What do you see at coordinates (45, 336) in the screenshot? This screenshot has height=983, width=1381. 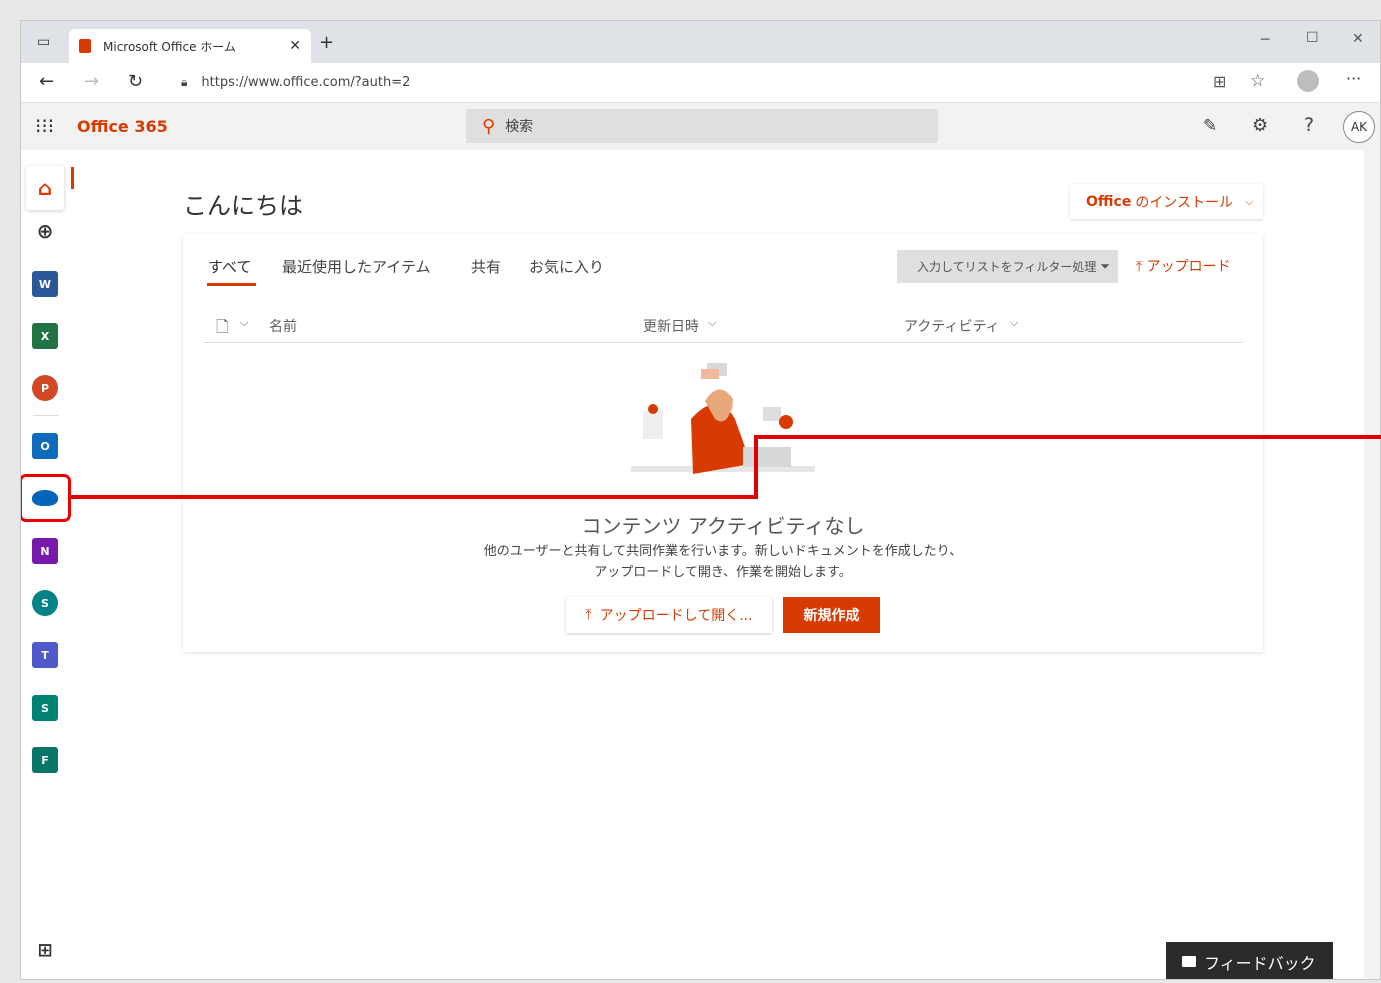 I see `excel-icon: X` at bounding box center [45, 336].